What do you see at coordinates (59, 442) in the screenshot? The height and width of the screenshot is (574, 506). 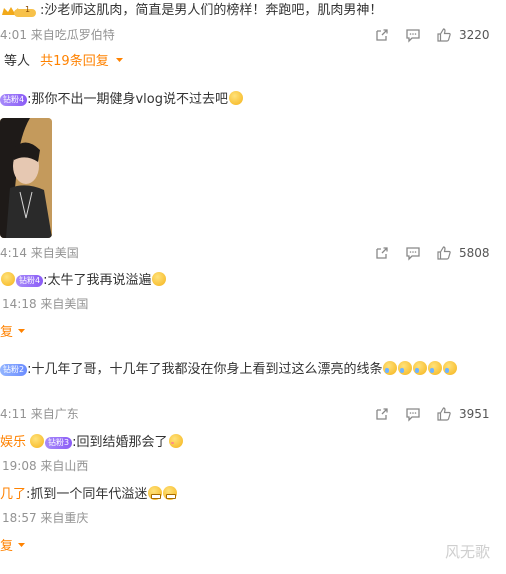 I see `fan-badge: 钻粉3` at bounding box center [59, 442].